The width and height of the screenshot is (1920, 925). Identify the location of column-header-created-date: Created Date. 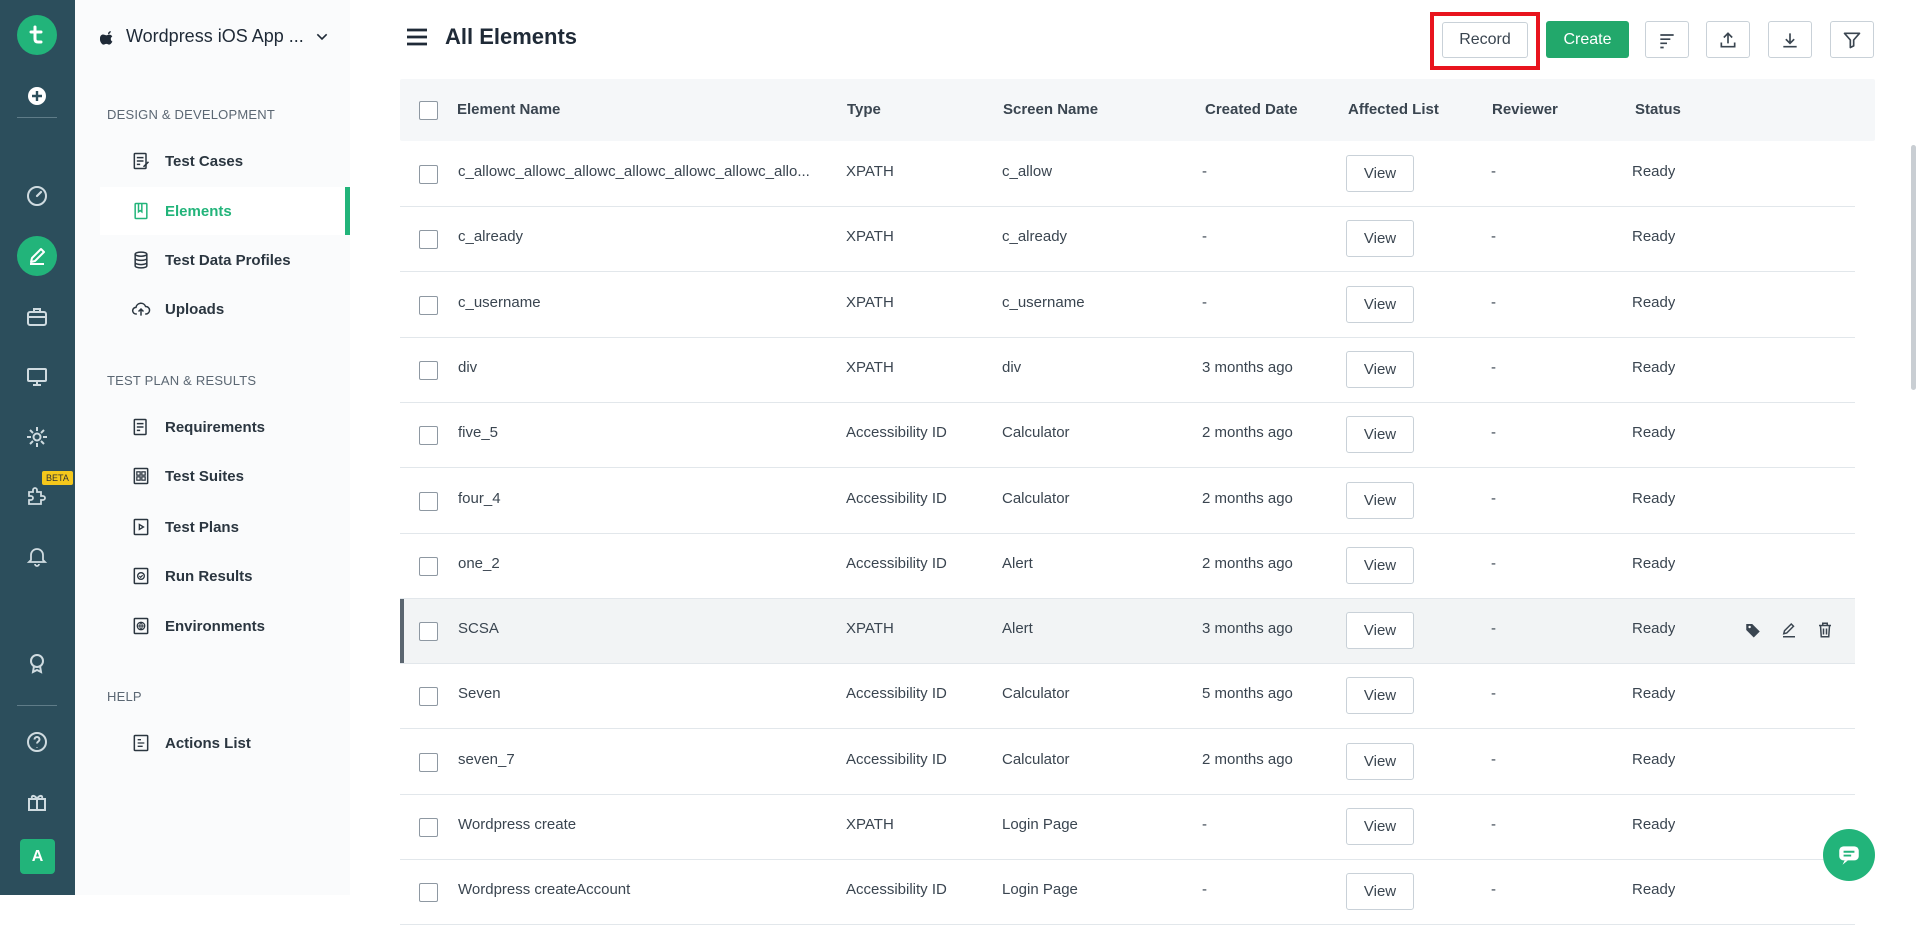
(1251, 109).